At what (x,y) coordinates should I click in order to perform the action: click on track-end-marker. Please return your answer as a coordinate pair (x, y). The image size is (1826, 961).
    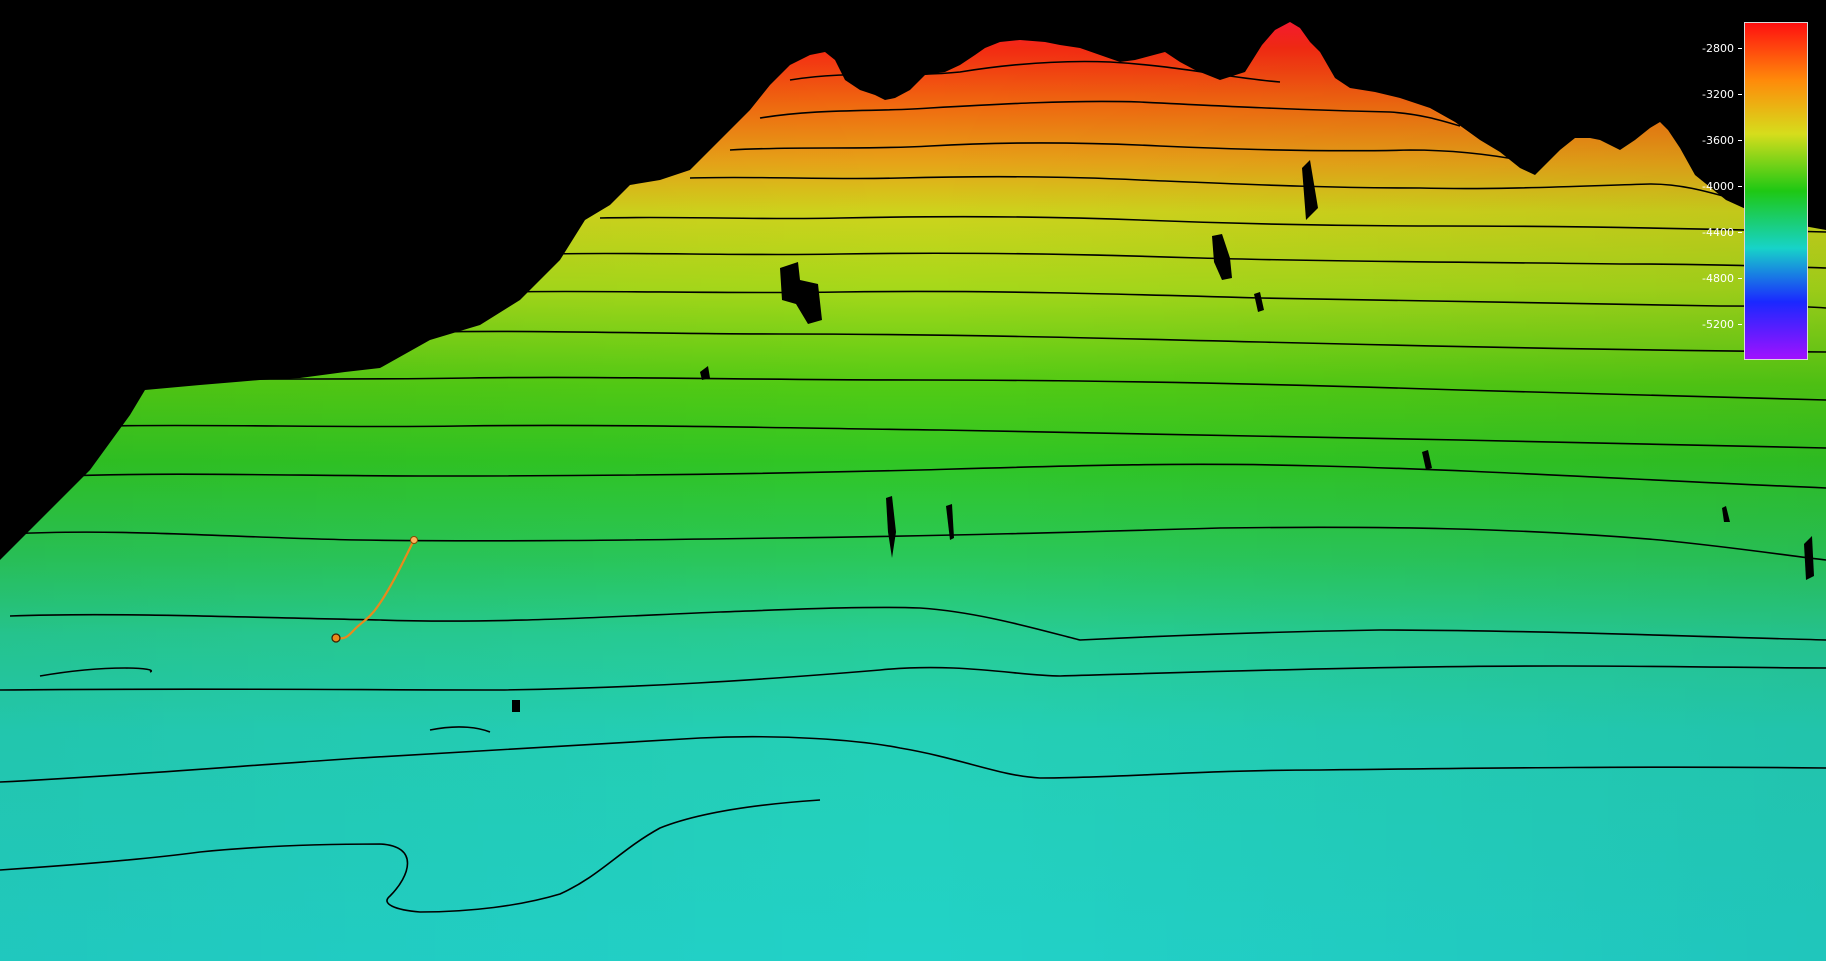
    Looking at the image, I should click on (336, 638).